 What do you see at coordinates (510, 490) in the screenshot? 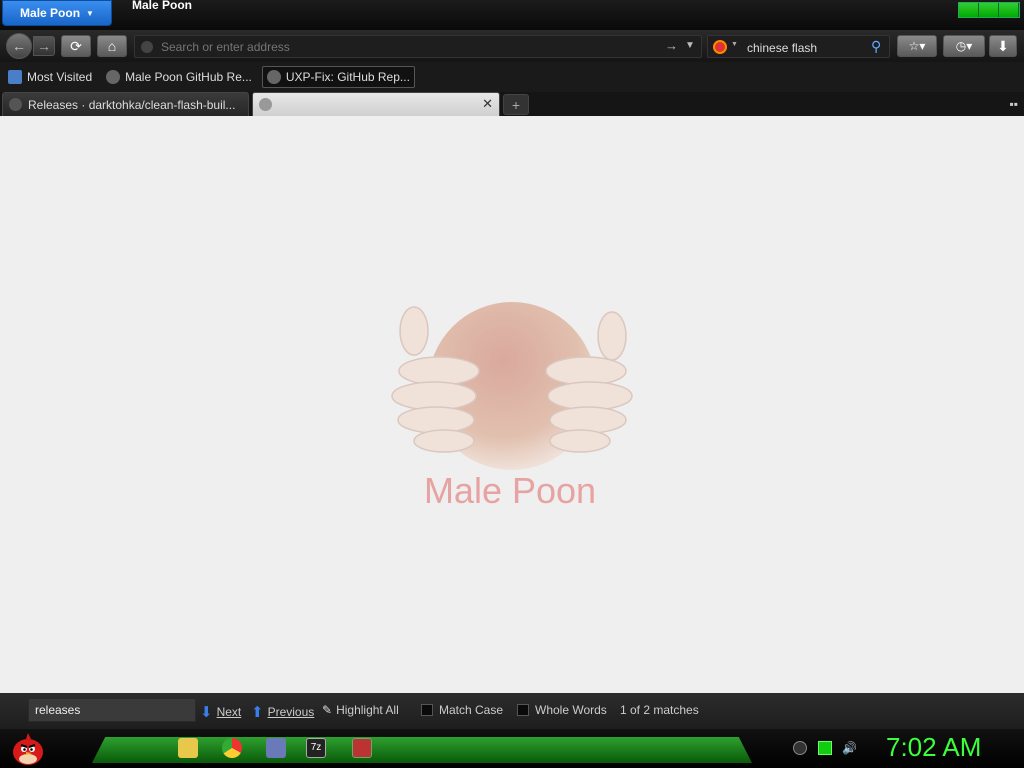
I see `brand-text: Male Poon` at bounding box center [510, 490].